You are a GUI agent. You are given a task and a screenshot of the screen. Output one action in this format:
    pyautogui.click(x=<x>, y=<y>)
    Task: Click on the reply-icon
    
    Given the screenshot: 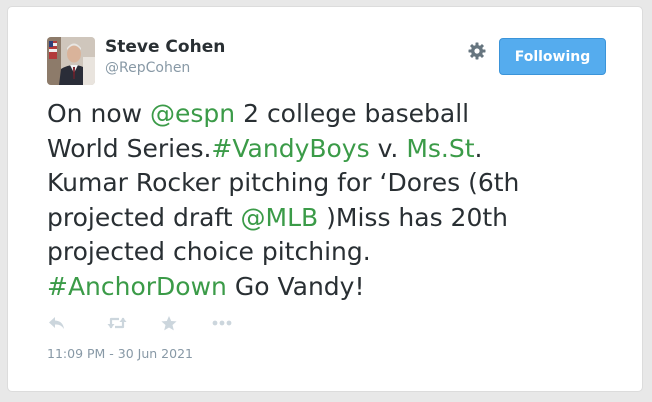 What is the action you would take?
    pyautogui.click(x=57, y=323)
    